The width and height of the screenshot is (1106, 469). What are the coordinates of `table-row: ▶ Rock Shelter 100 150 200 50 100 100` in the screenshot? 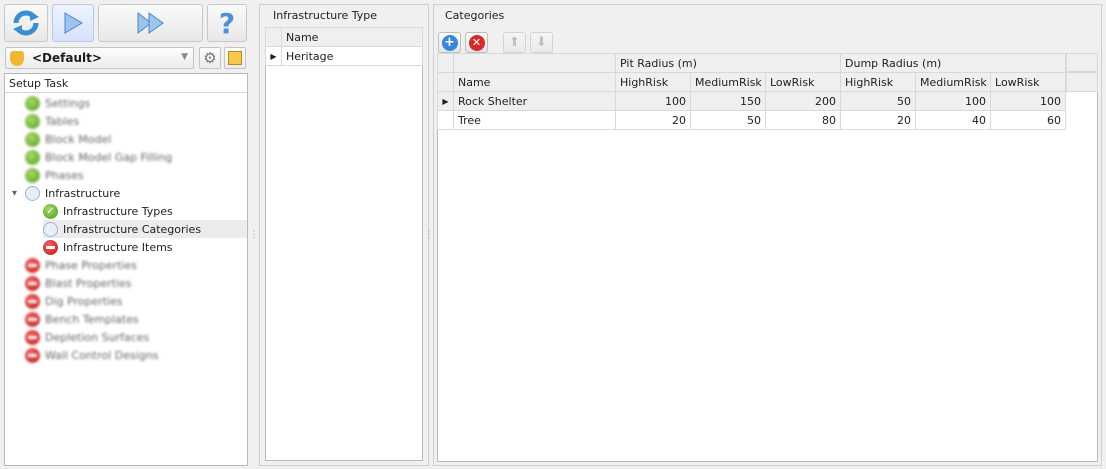 It's located at (752, 101).